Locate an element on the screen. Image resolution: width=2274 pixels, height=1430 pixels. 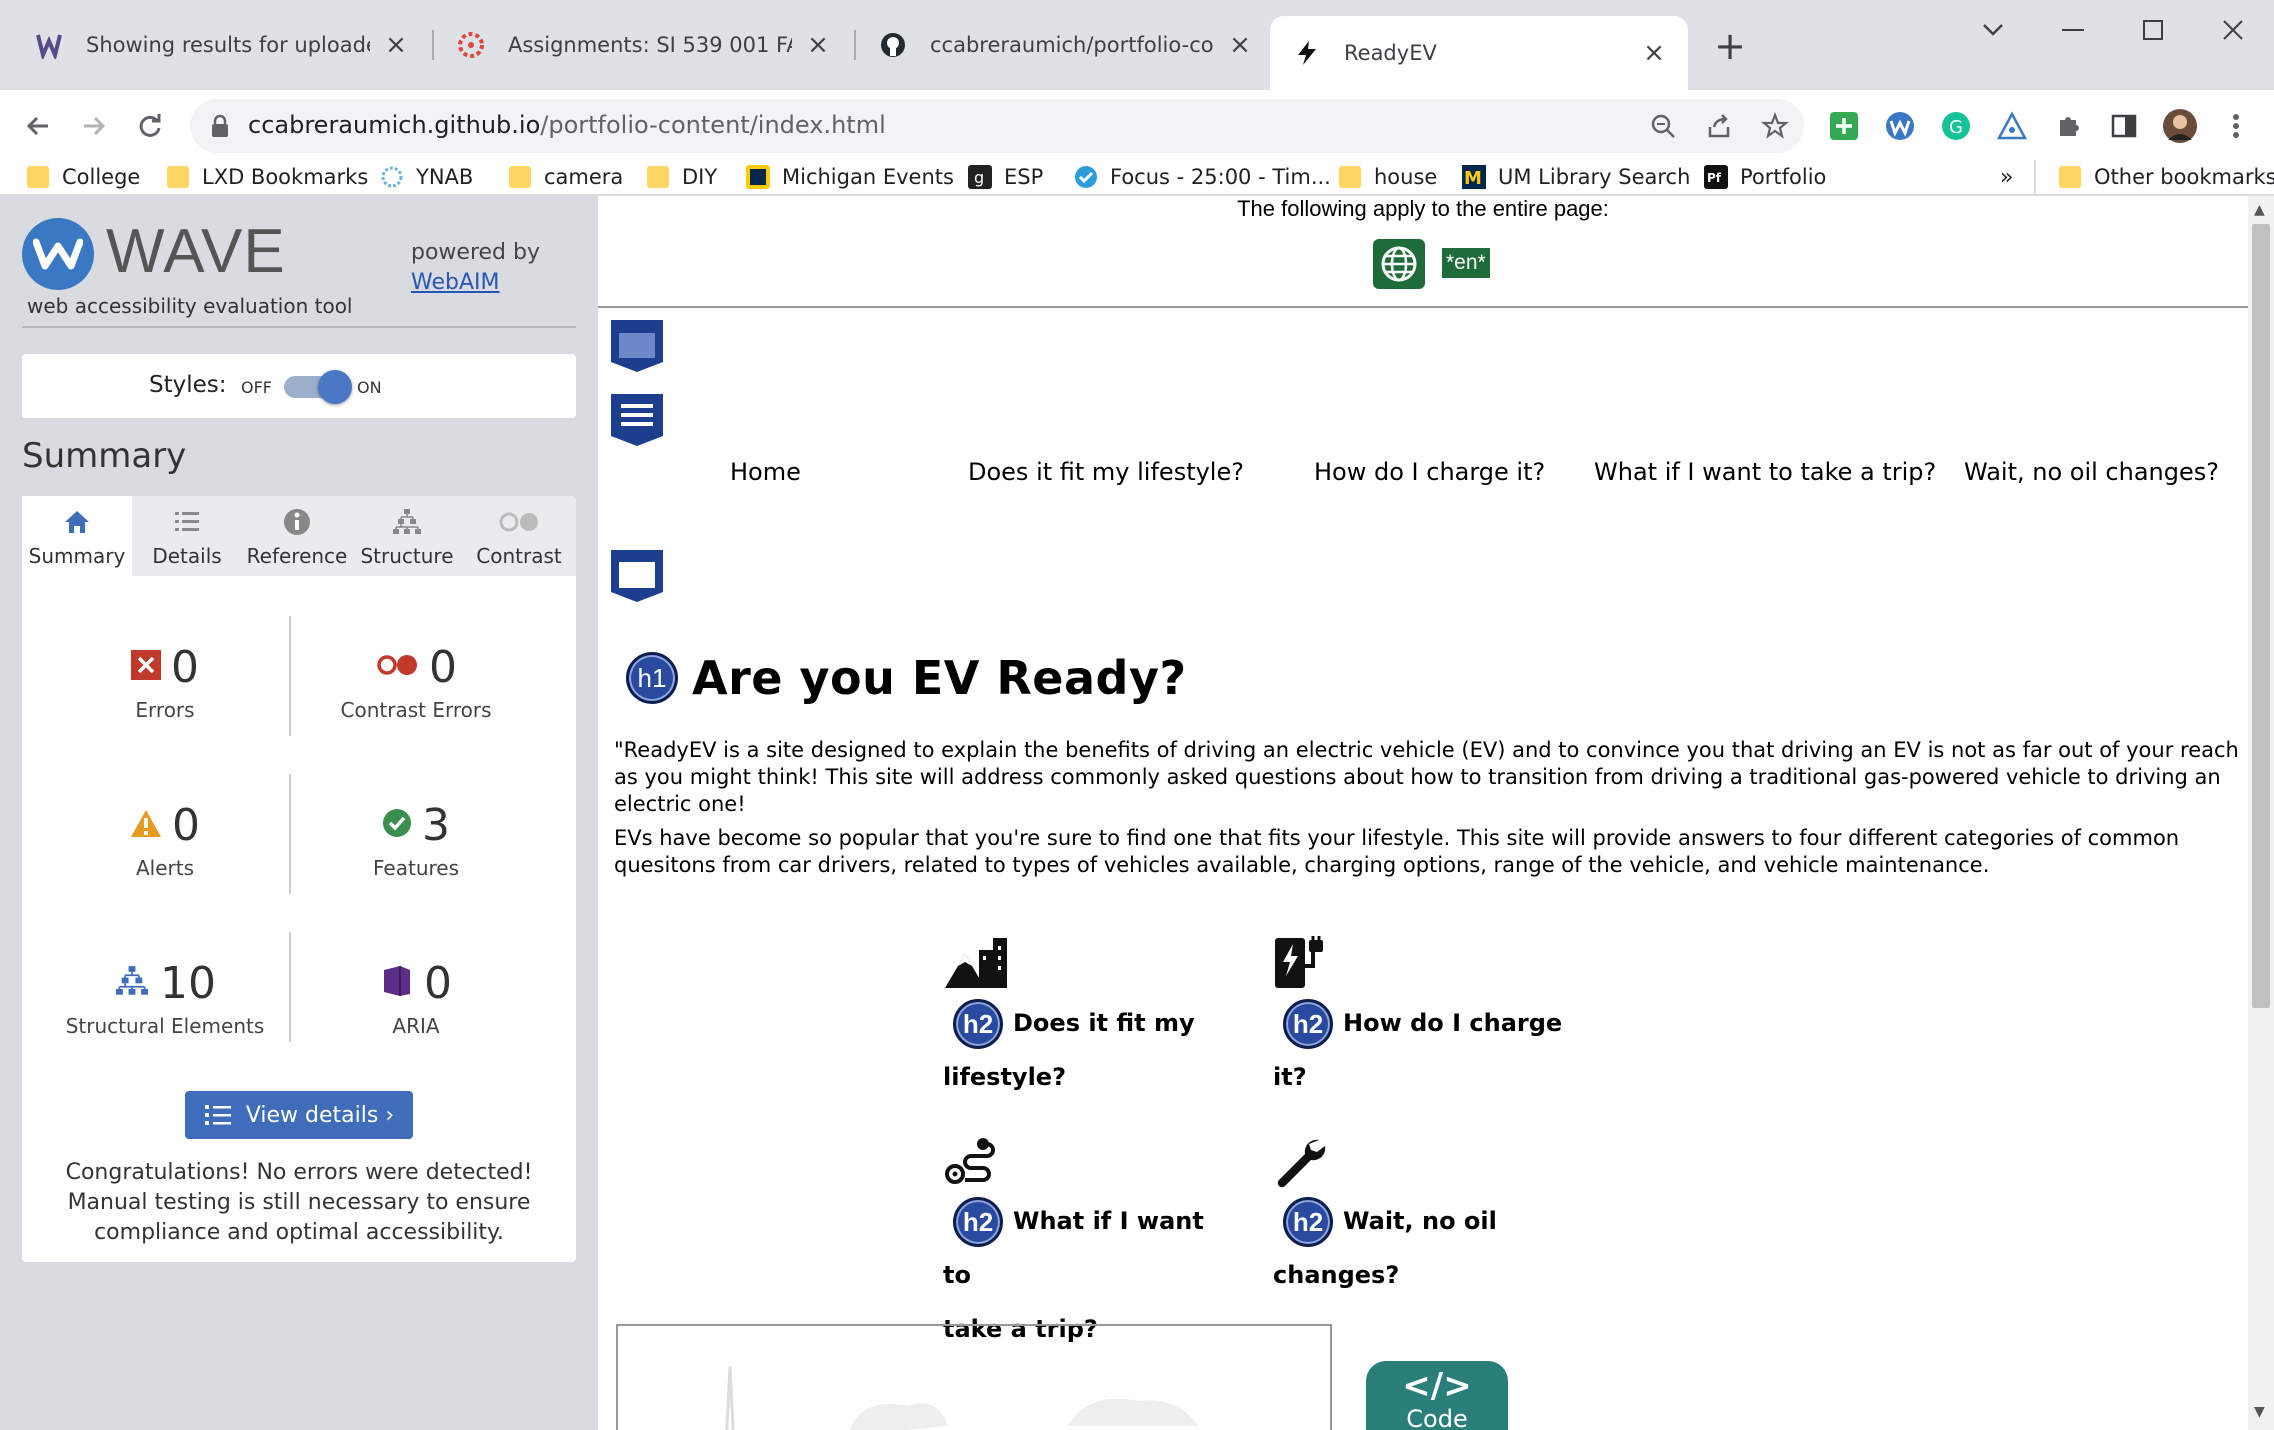
stat-alerts: 0 Alerts is located at coordinates (165, 839).